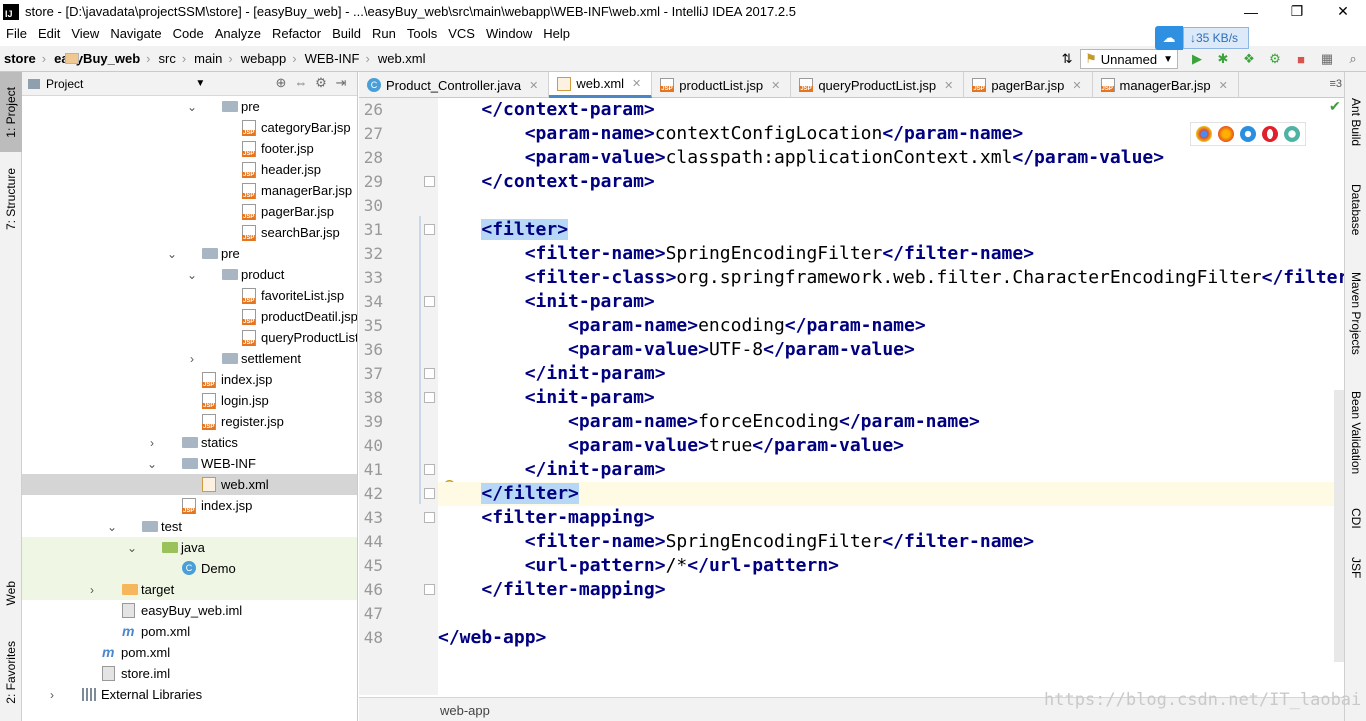 This screenshot has height=721, width=1366. What do you see at coordinates (321, 83) in the screenshot?
I see `settings-gear-icon: ⚙` at bounding box center [321, 83].